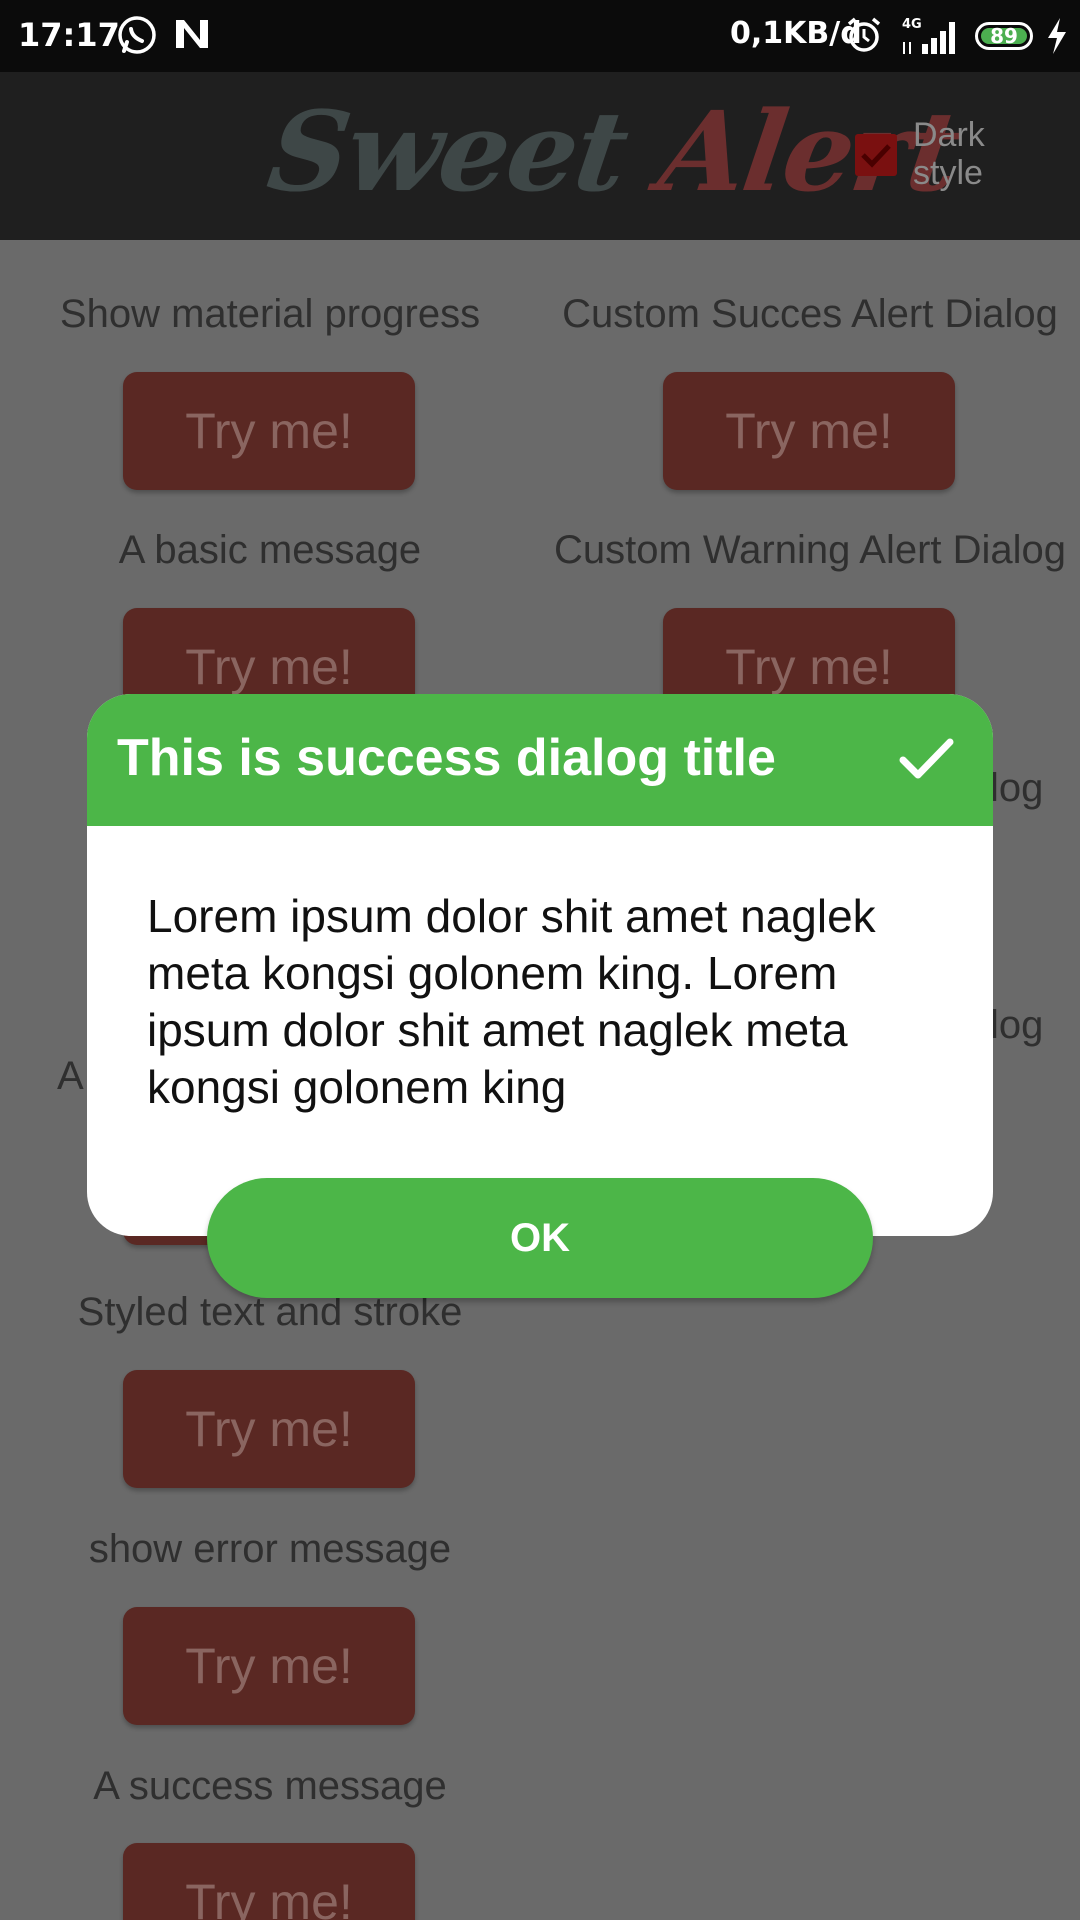 Image resolution: width=1080 pixels, height=1920 pixels. What do you see at coordinates (270, 314) in the screenshot?
I see `label-material-progress: Show material progress` at bounding box center [270, 314].